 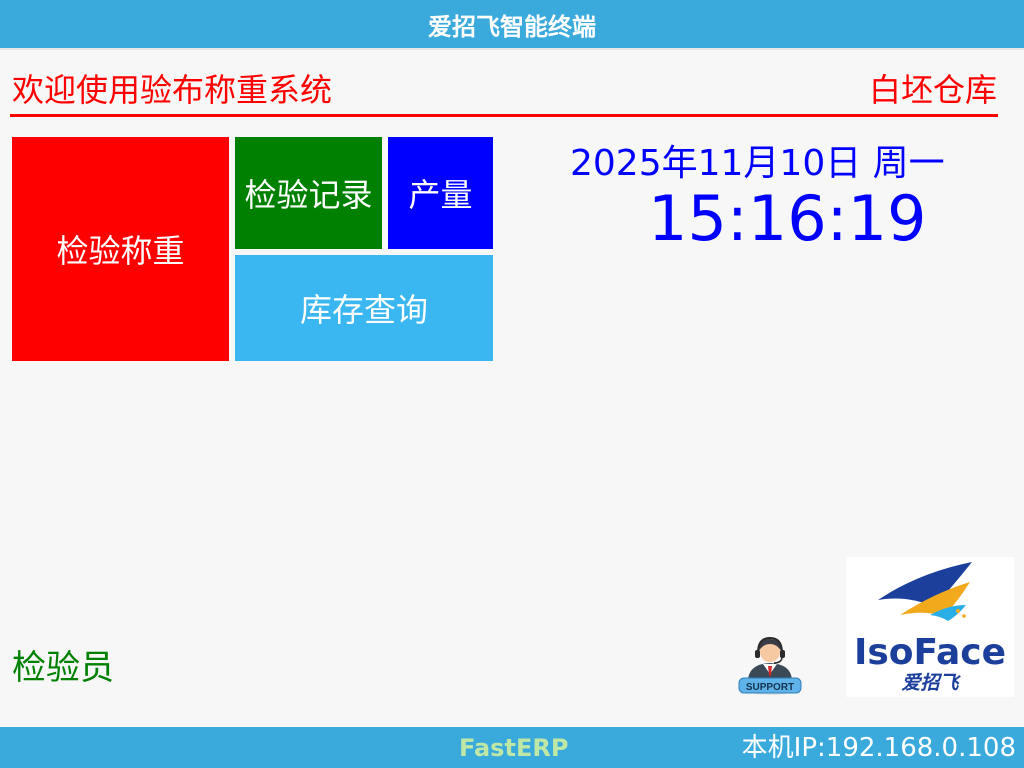 I want to click on output-label: 产量, so click(x=440, y=195).